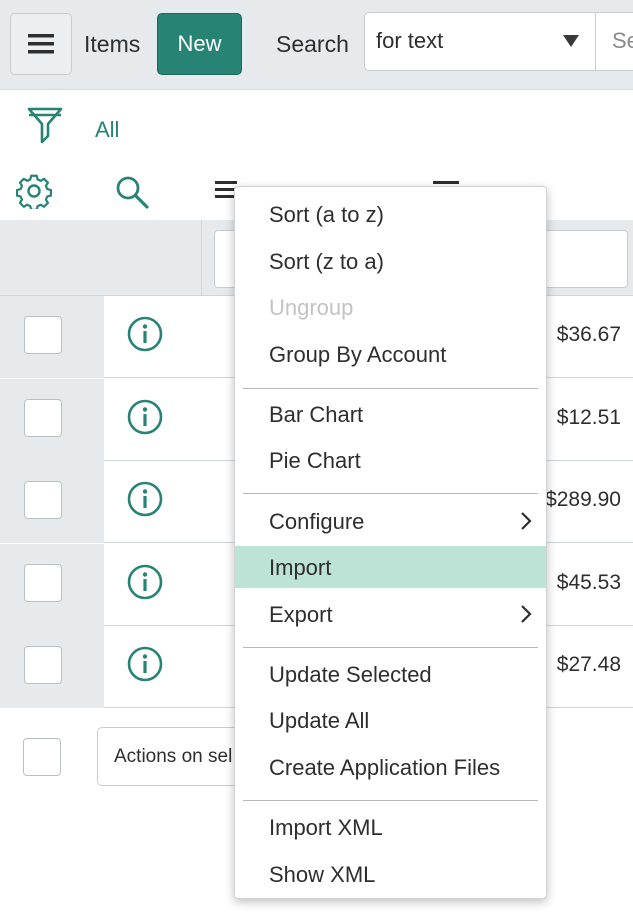  I want to click on page-title: Items, so click(112, 44).